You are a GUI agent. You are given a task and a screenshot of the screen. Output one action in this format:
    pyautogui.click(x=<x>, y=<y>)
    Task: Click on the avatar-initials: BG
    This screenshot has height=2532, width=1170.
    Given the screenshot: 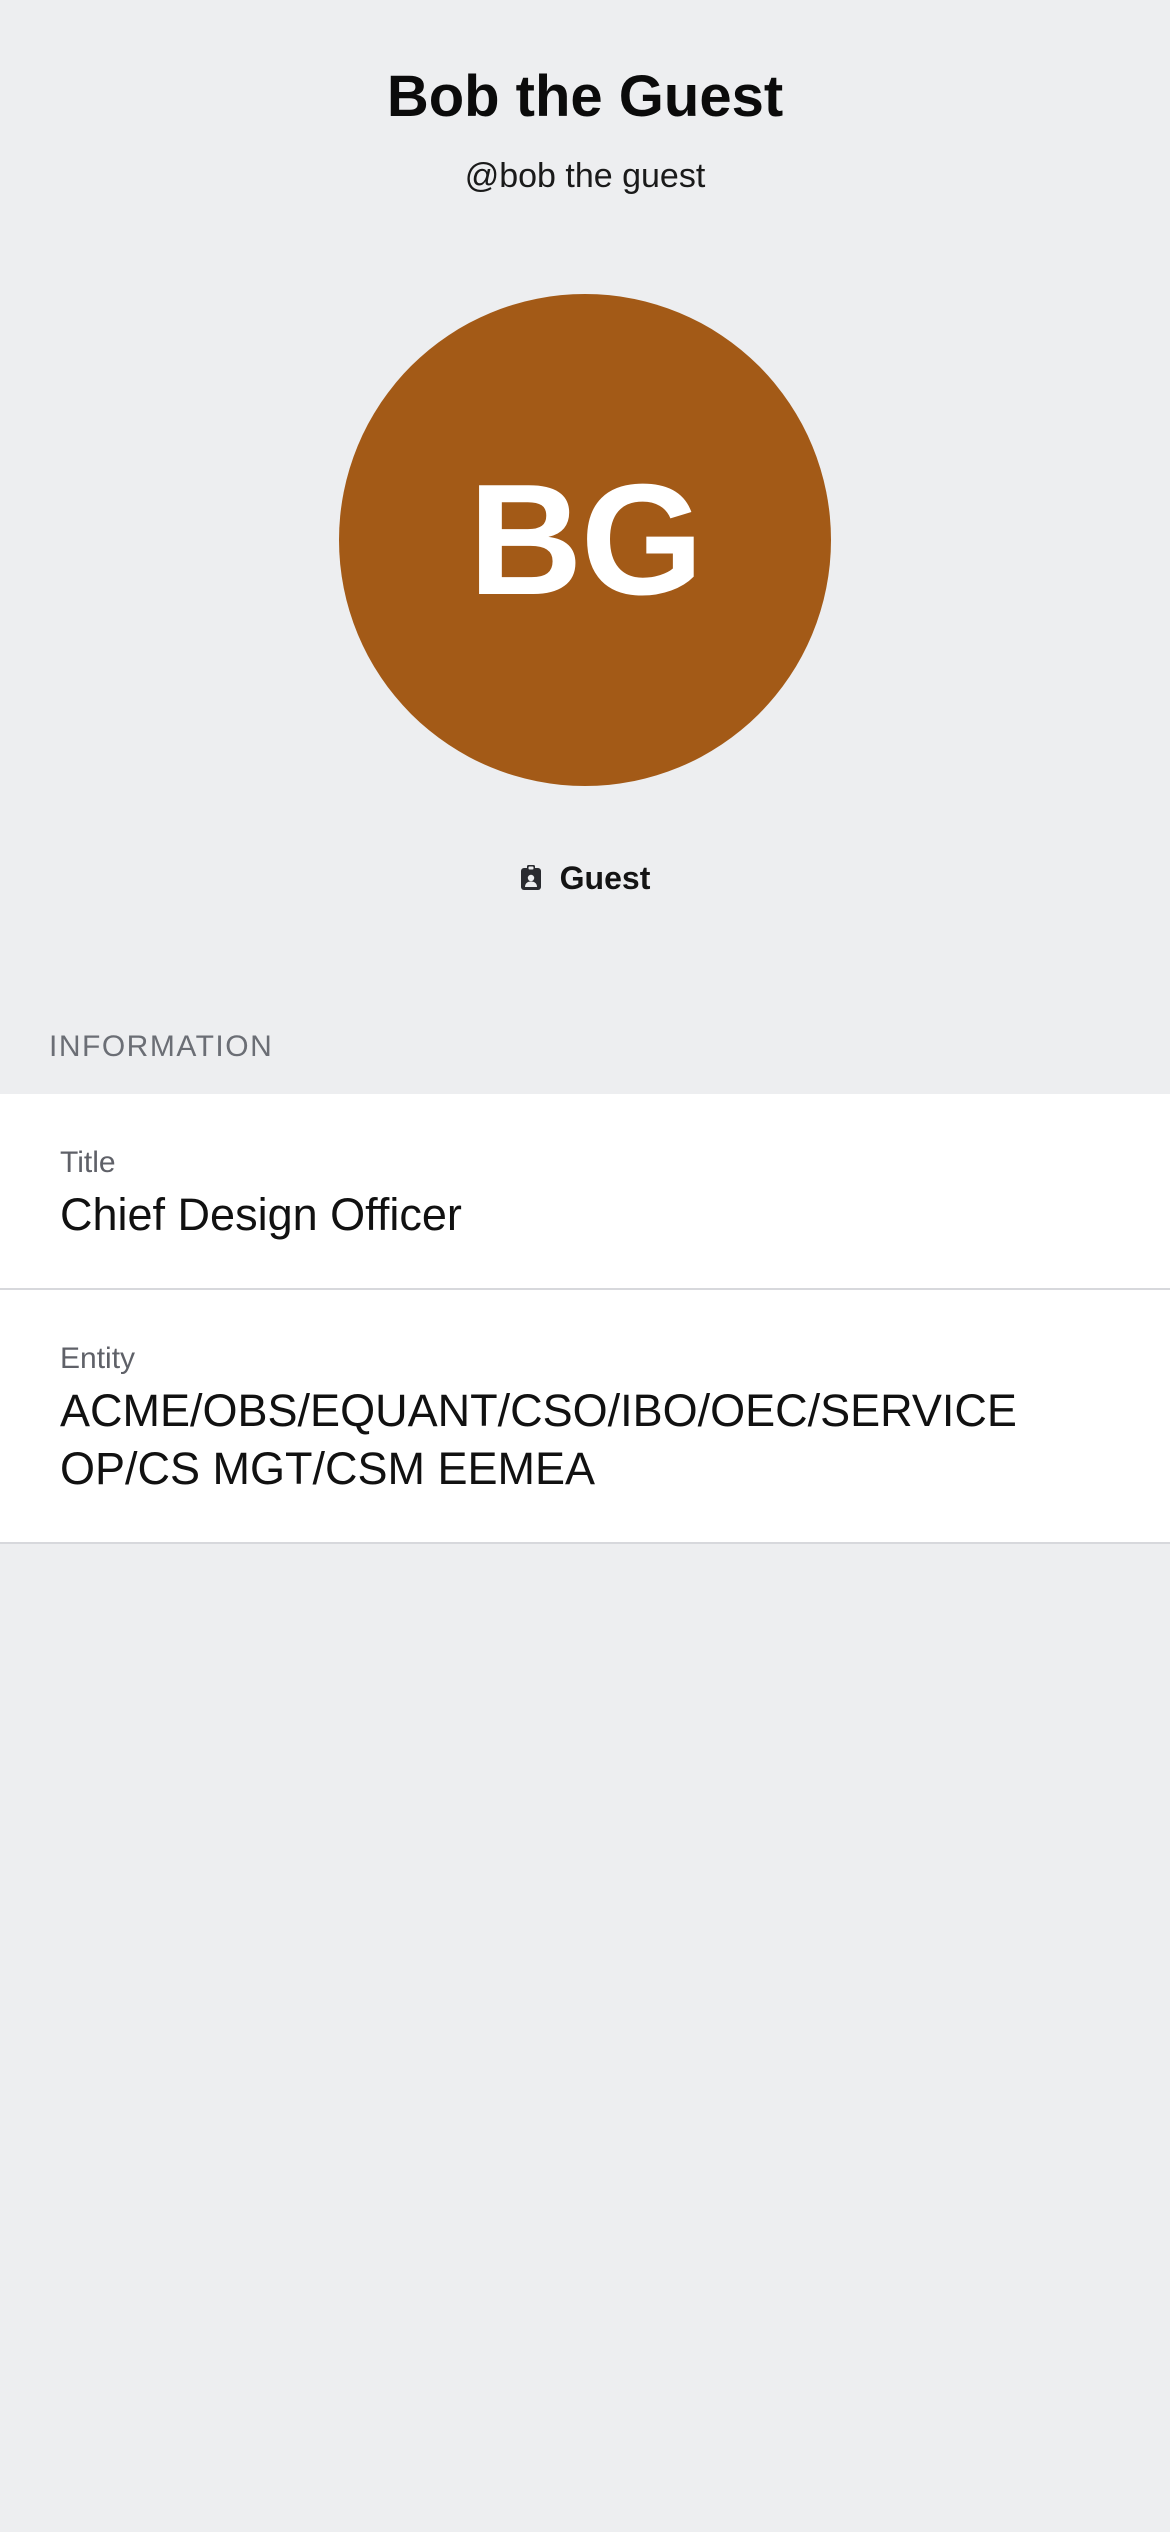 What is the action you would take?
    pyautogui.click(x=586, y=540)
    